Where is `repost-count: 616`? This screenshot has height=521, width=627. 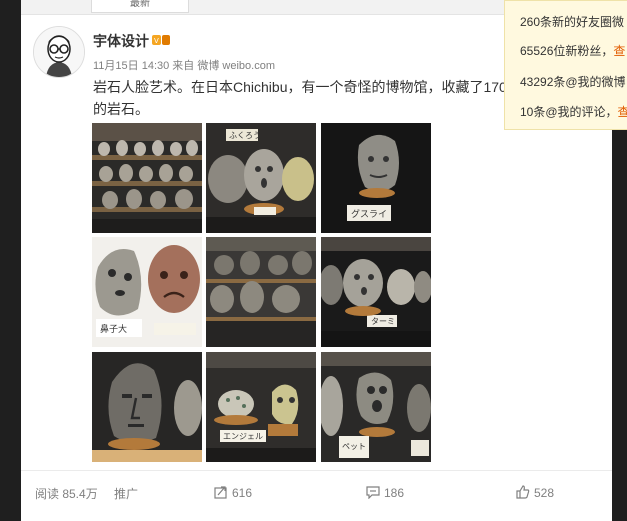 repost-count: 616 is located at coordinates (242, 493).